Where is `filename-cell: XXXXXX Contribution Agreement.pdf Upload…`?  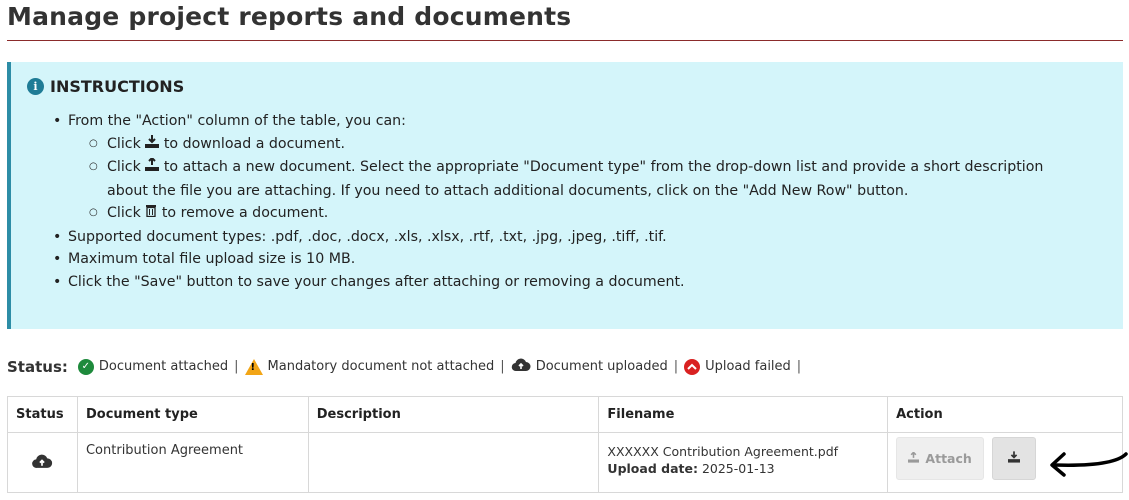
filename-cell: XXXXXX Contribution Agreement.pdf Upload… is located at coordinates (743, 462).